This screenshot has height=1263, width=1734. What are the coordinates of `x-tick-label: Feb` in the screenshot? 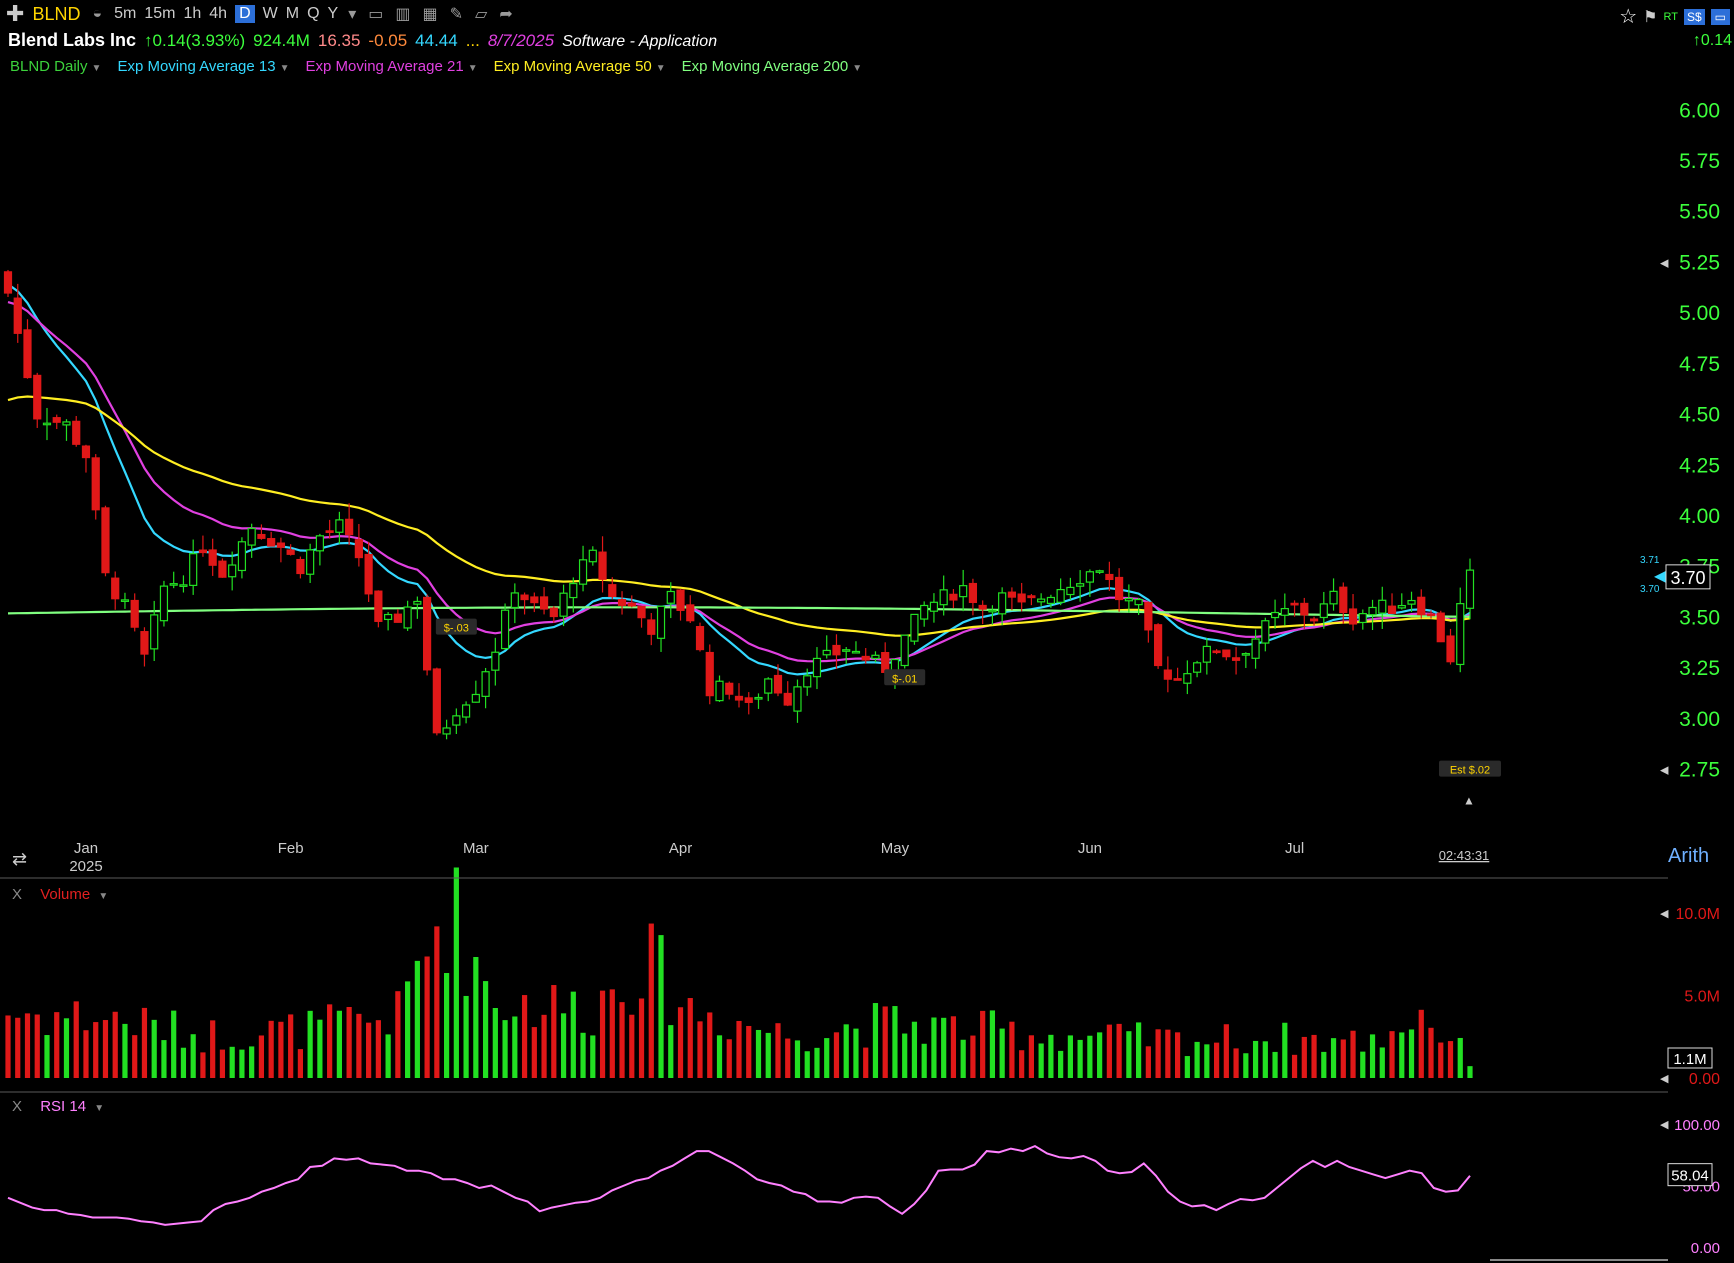 It's located at (291, 848).